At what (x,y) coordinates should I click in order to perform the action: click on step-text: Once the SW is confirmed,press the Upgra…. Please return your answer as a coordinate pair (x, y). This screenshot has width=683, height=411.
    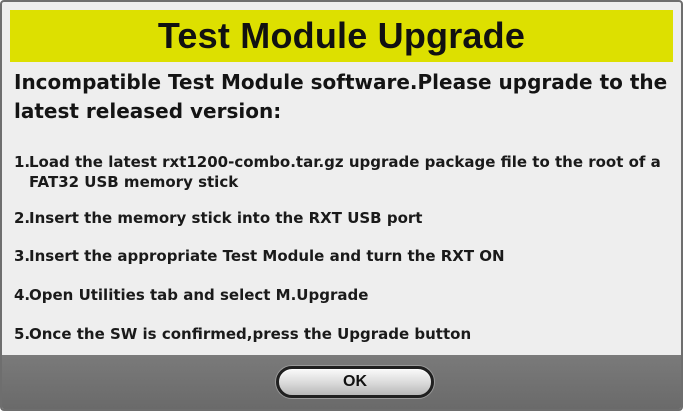
    Looking at the image, I should click on (250, 334).